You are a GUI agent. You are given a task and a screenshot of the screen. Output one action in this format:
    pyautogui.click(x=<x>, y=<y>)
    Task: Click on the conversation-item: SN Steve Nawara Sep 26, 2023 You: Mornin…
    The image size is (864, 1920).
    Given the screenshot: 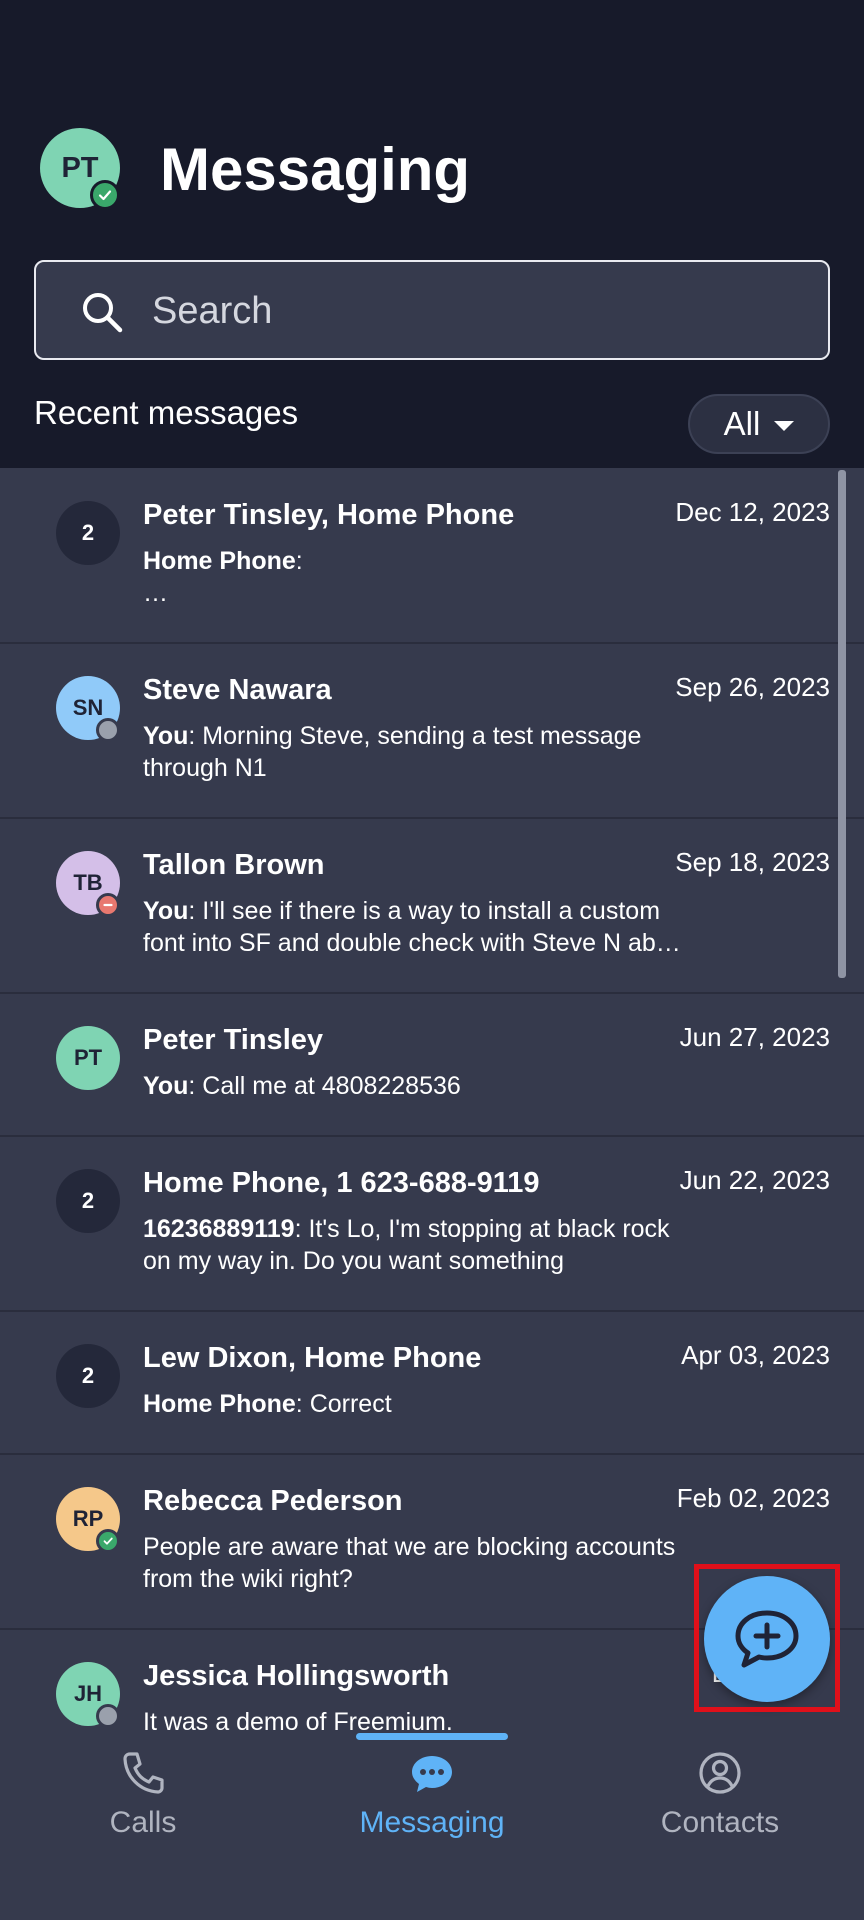 What is the action you would take?
    pyautogui.click(x=432, y=731)
    